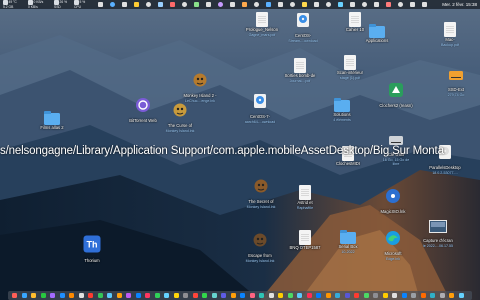  What do you see at coordinates (393, 201) in the screenshot?
I see `desktop-item-magiciso: MagicISO.lnk` at bounding box center [393, 201].